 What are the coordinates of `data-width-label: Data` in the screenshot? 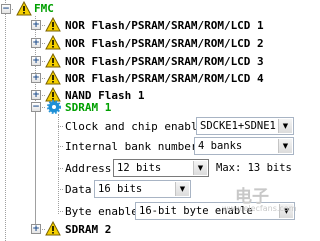 It's located at (78, 189).